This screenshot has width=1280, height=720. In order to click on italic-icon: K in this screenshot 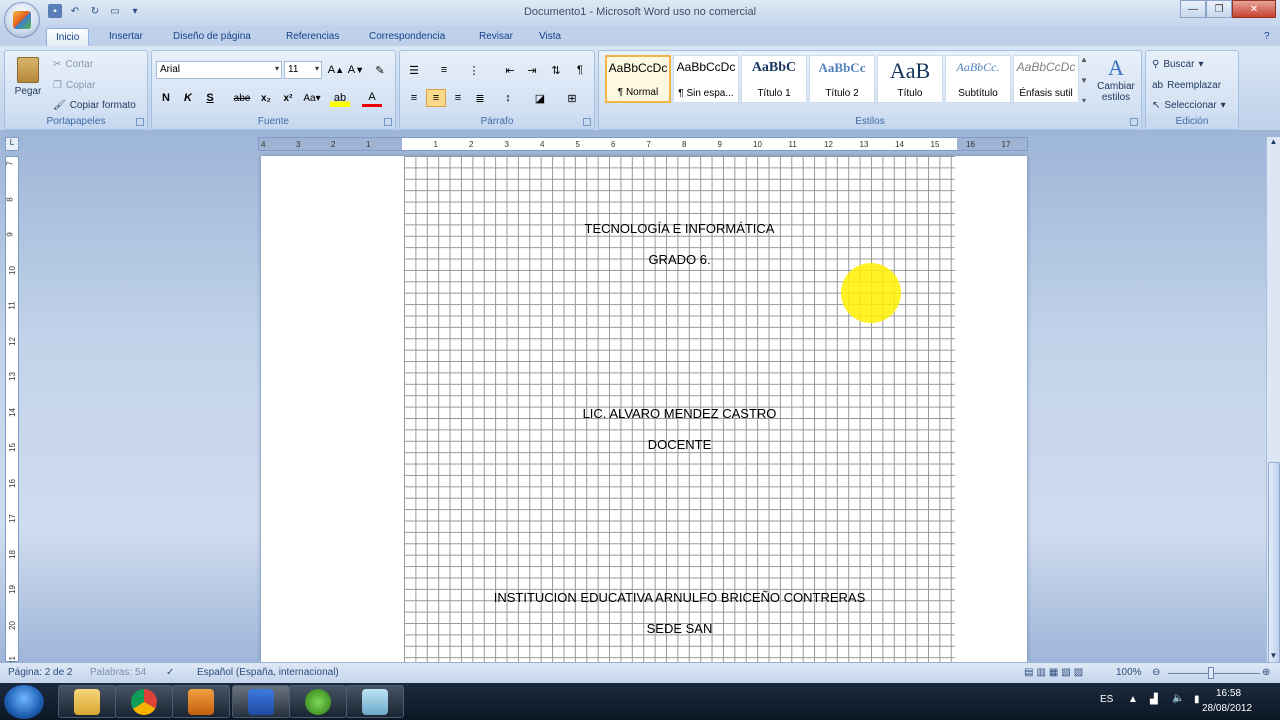, I will do `click(188, 98)`.